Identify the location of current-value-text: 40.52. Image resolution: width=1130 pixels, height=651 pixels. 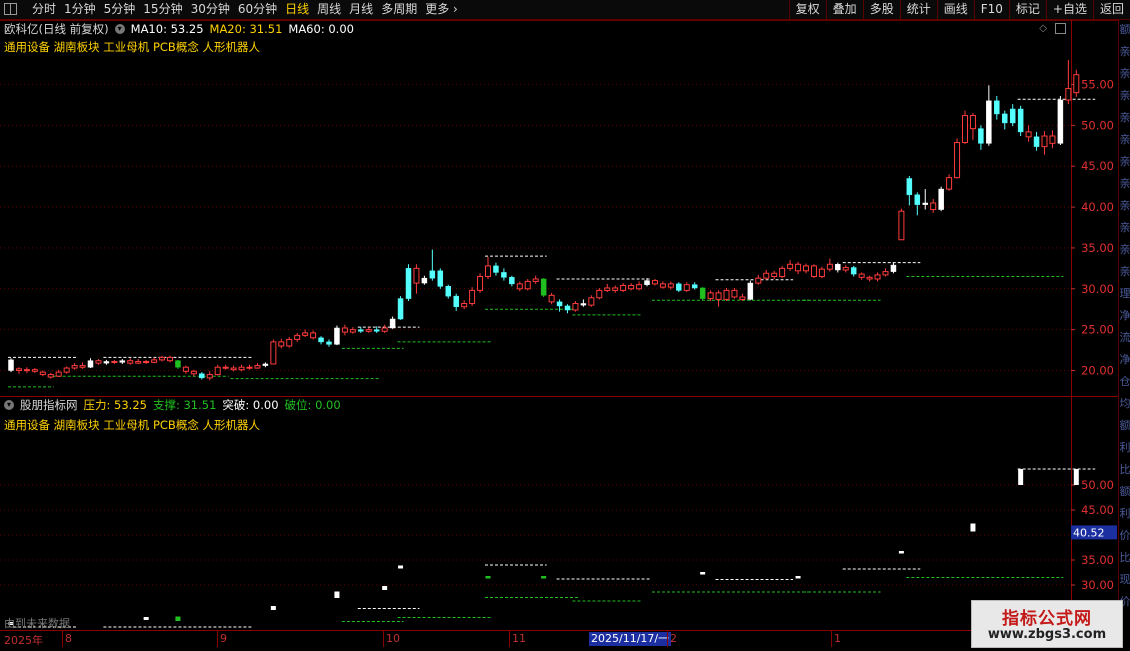
(1089, 532).